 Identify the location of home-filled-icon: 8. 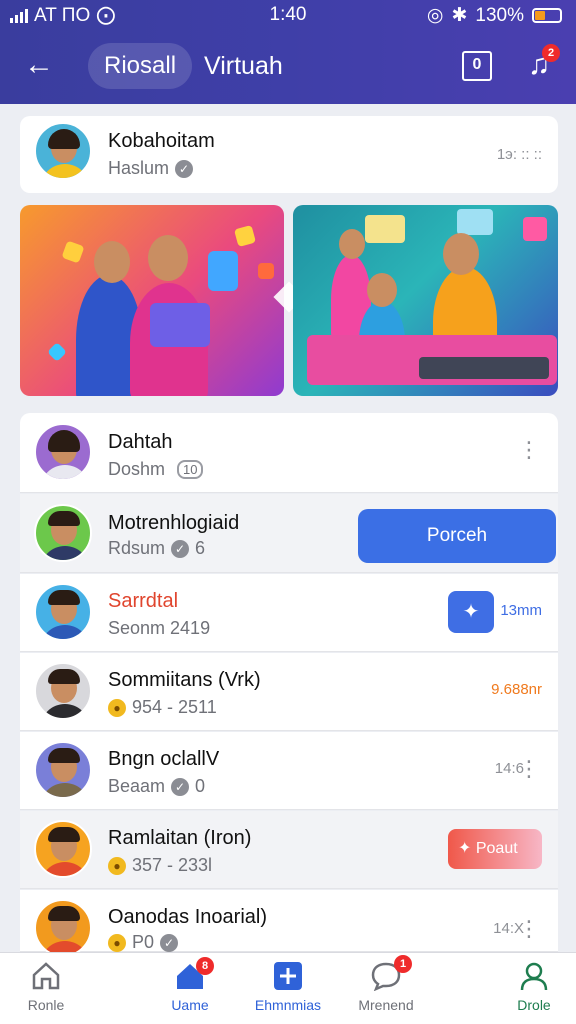
(194, 974).